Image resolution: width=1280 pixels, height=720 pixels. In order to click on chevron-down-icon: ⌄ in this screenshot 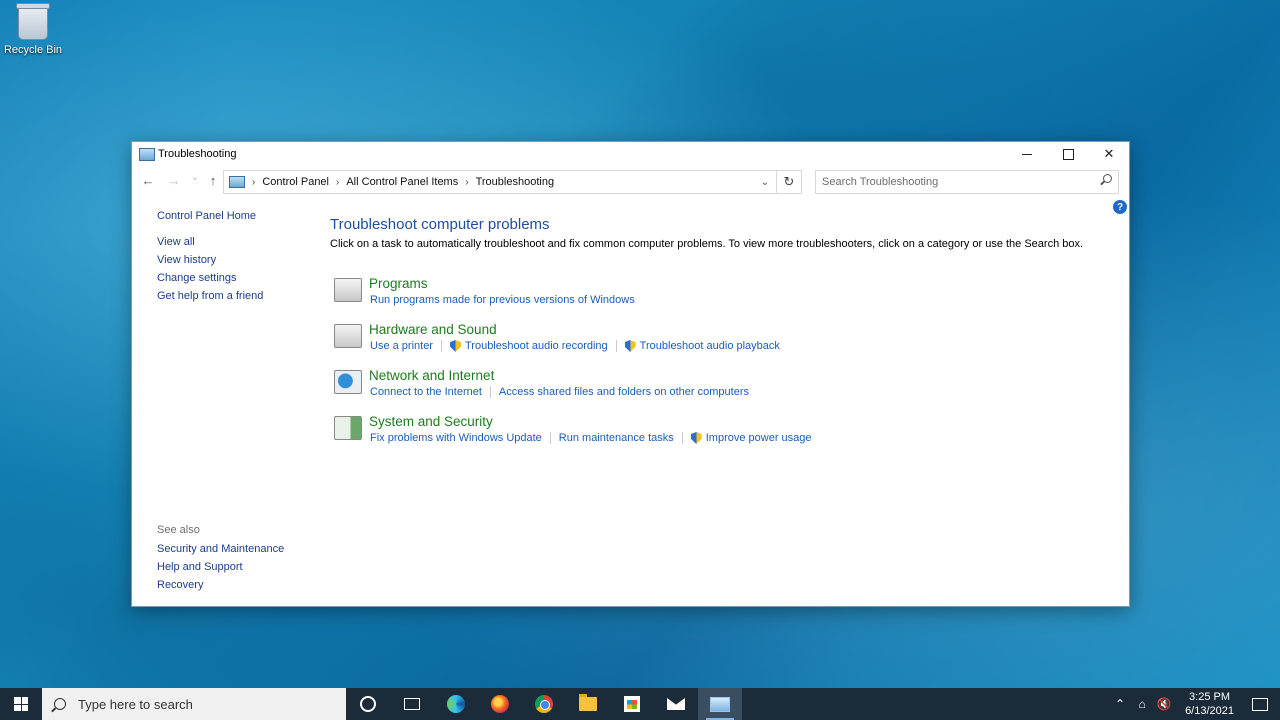, I will do `click(765, 182)`.